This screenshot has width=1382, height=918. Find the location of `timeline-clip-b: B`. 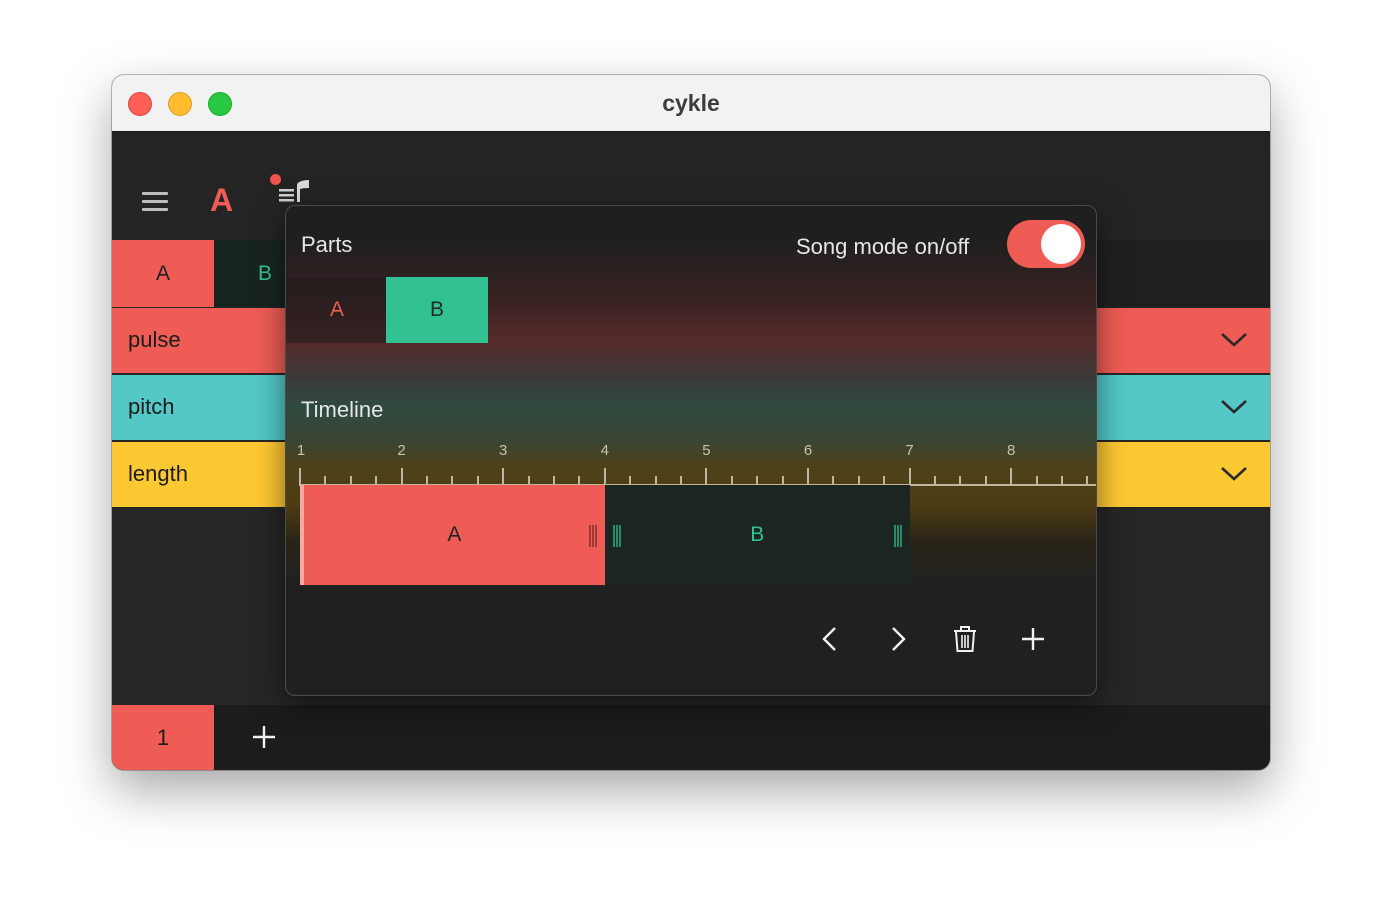

timeline-clip-b: B is located at coordinates (757, 535).